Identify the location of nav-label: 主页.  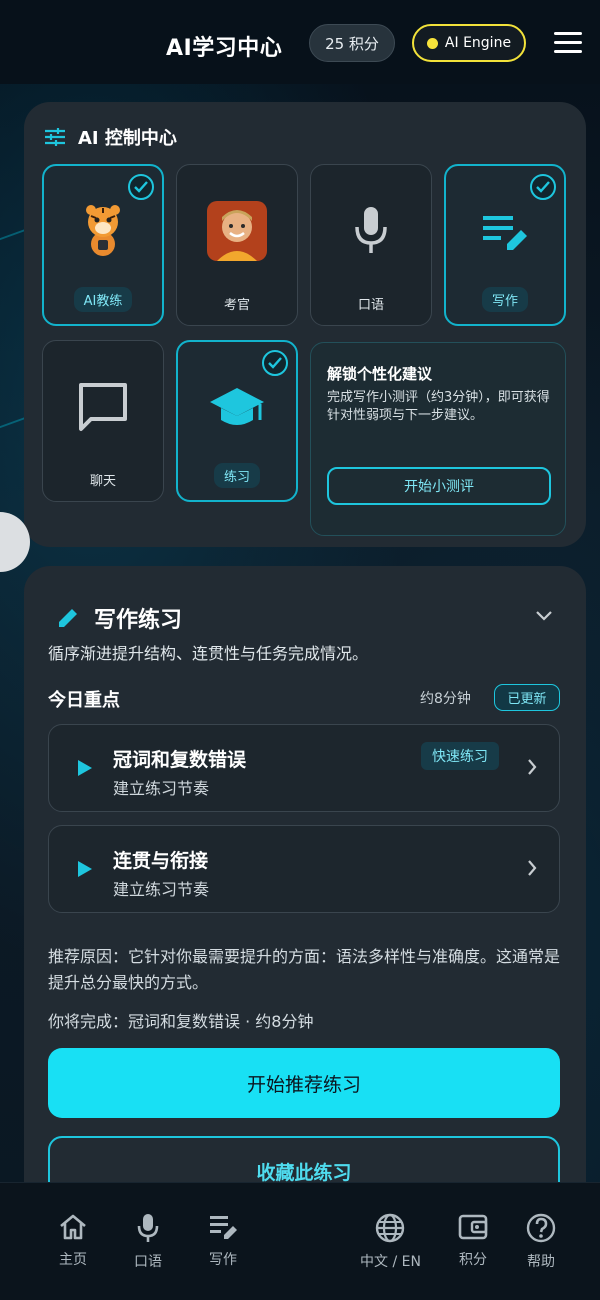
(73, 1260).